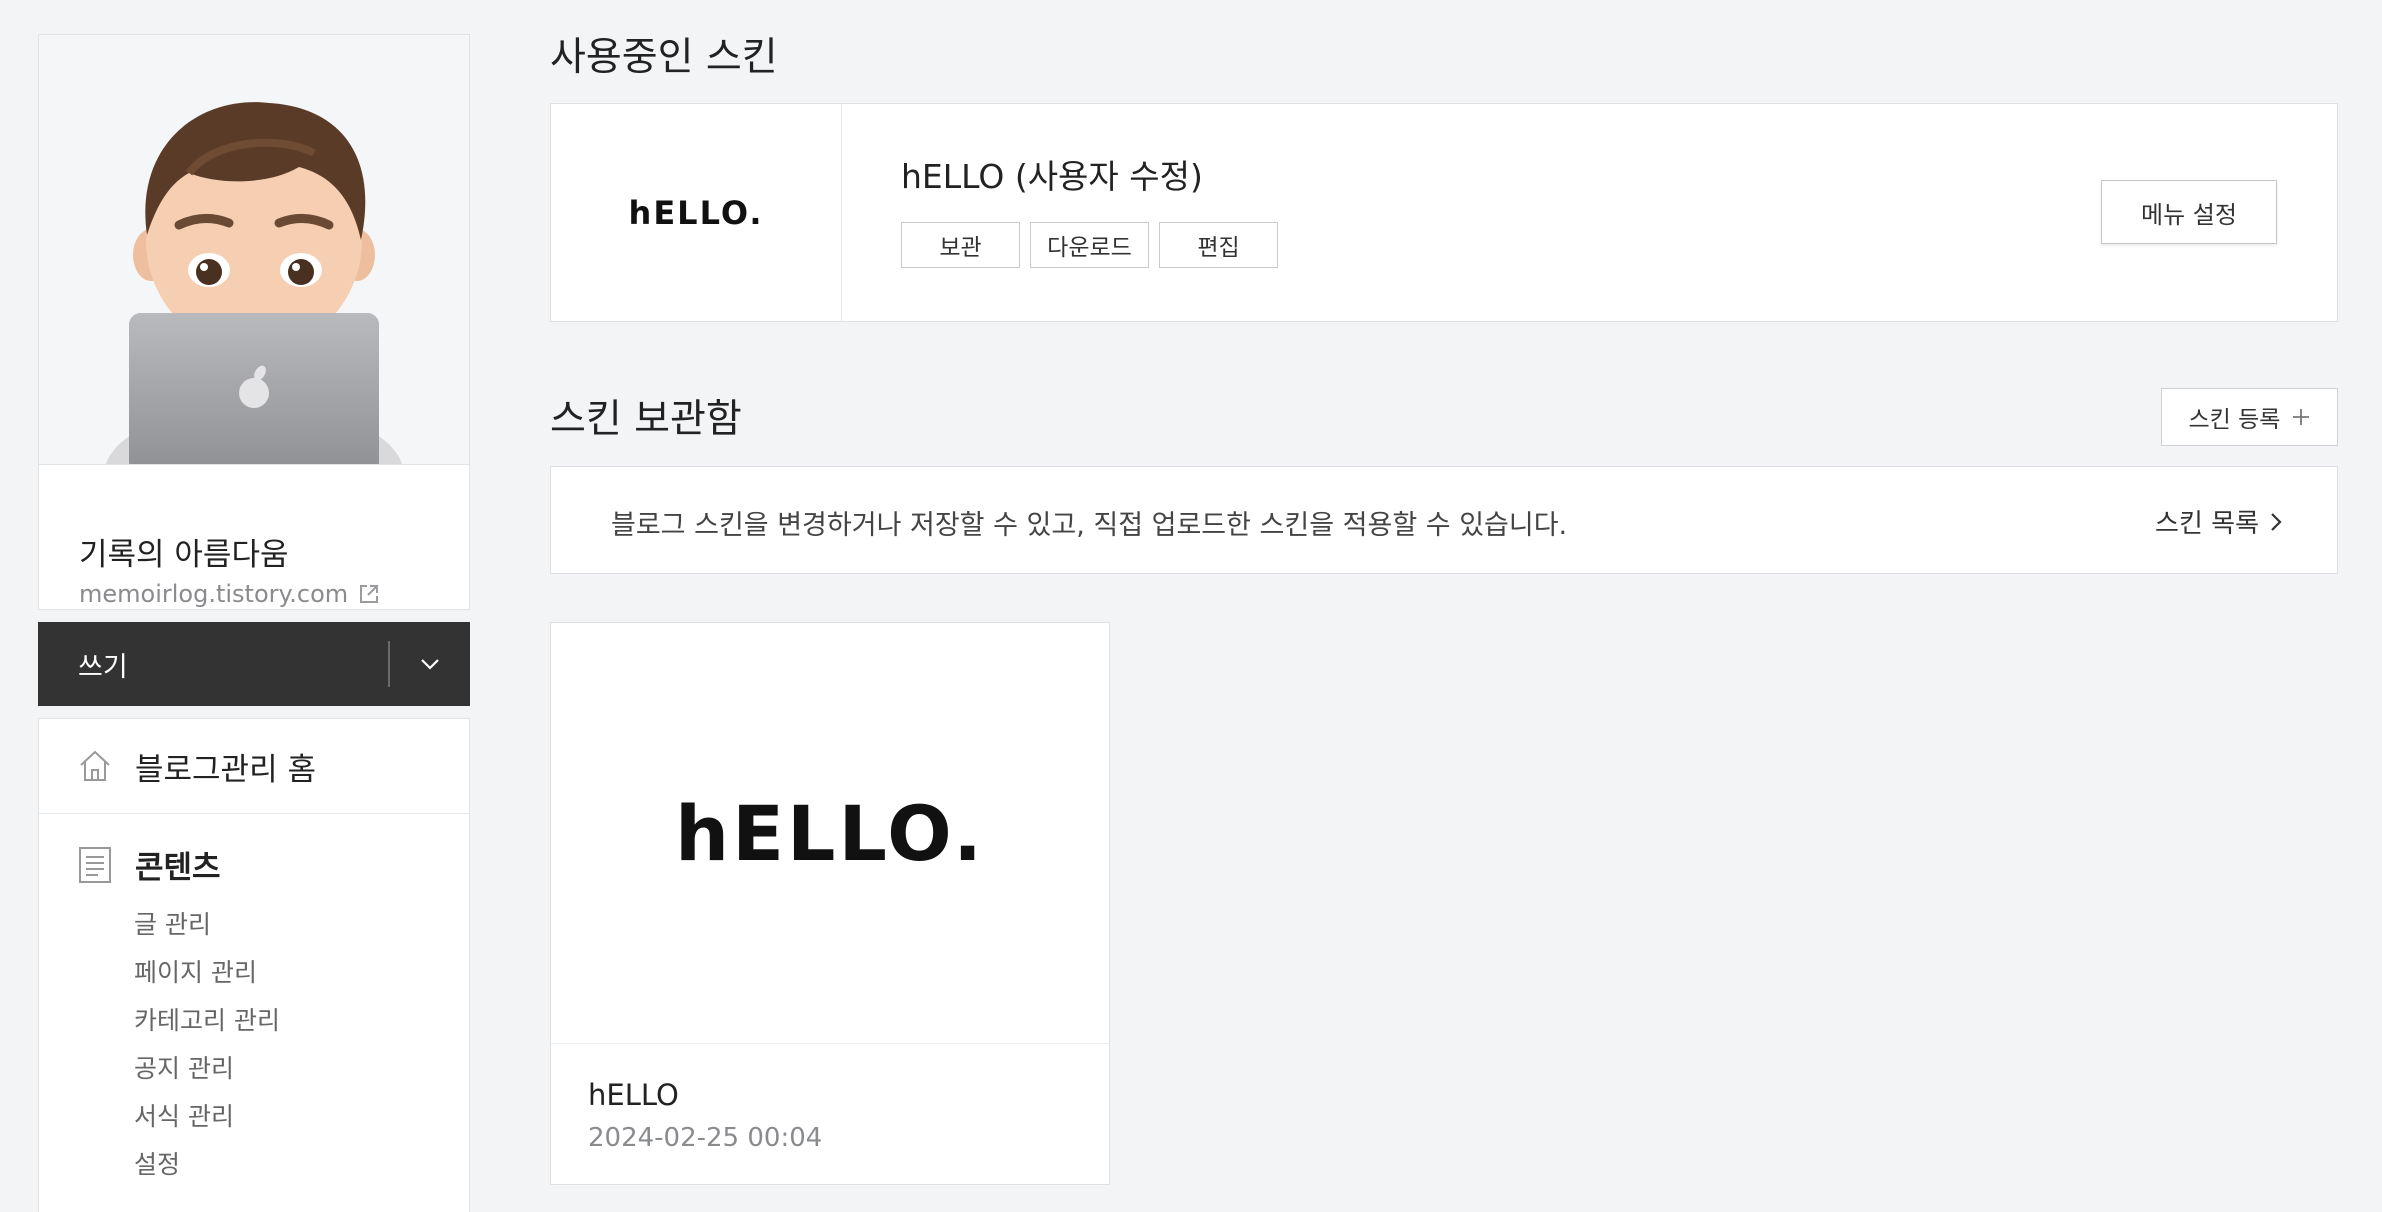 The image size is (2382, 1212). Describe the element at coordinates (960, 245) in the screenshot. I see `archive-button: 보관` at that location.